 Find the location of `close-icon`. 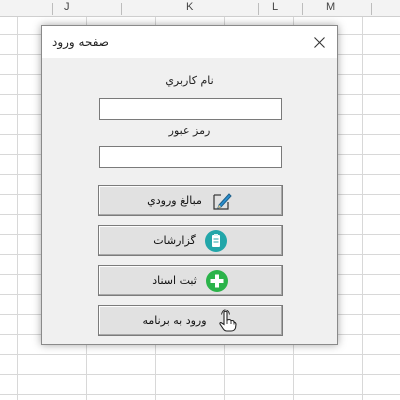

close-icon is located at coordinates (319, 42).